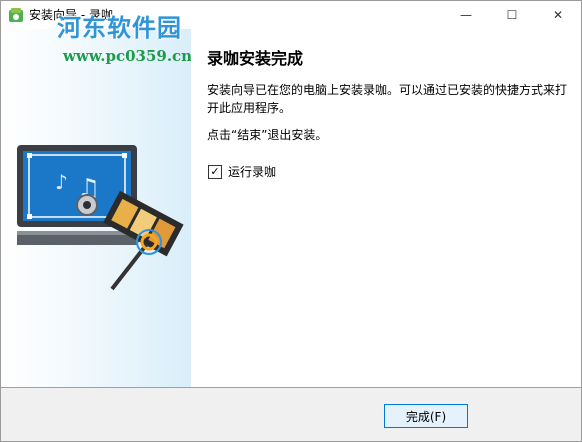 The image size is (582, 442). What do you see at coordinates (466, 15) in the screenshot?
I see `minimize-button: —` at bounding box center [466, 15].